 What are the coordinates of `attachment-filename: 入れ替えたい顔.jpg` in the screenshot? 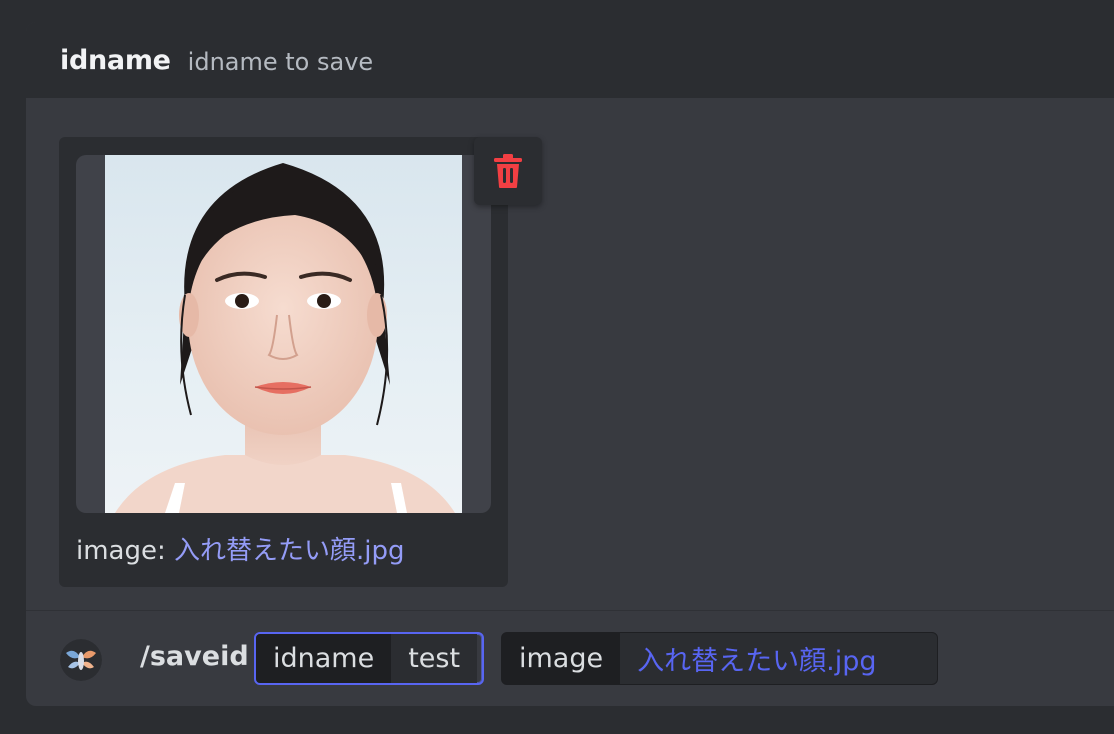 It's located at (289, 551).